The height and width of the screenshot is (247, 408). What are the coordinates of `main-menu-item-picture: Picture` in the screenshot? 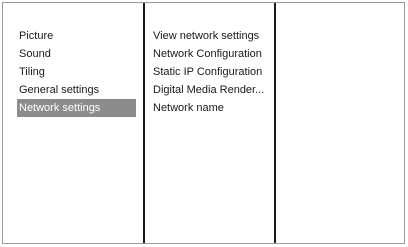 It's located at (76, 36).